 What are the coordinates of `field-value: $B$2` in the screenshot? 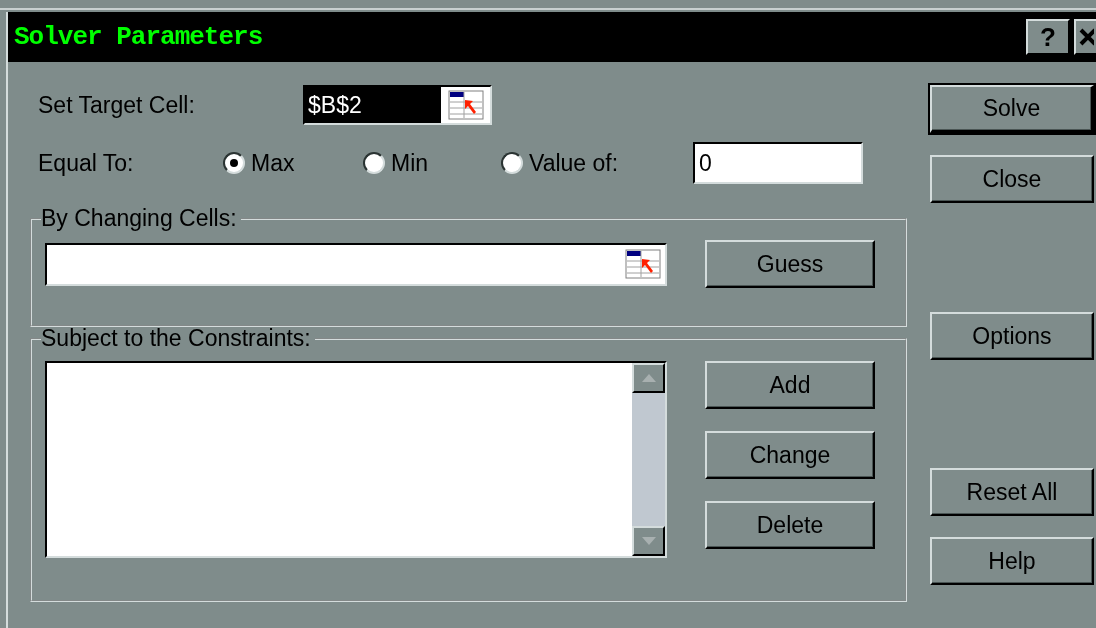 It's located at (373, 105).